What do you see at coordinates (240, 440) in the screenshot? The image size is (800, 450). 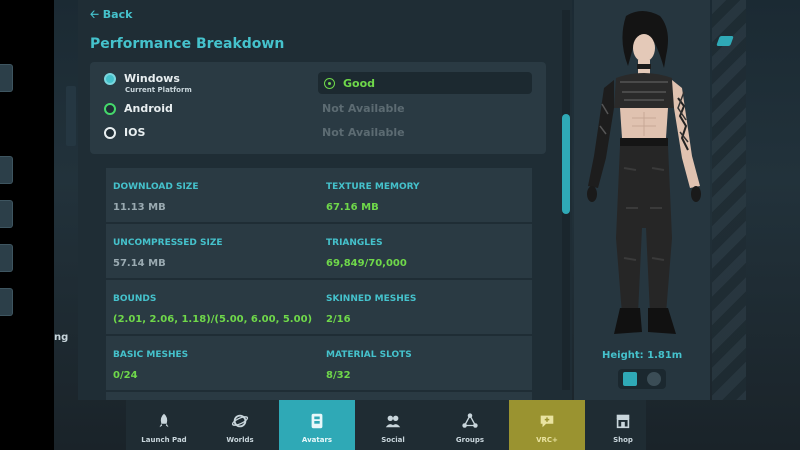 I see `nav-label: Worlds` at bounding box center [240, 440].